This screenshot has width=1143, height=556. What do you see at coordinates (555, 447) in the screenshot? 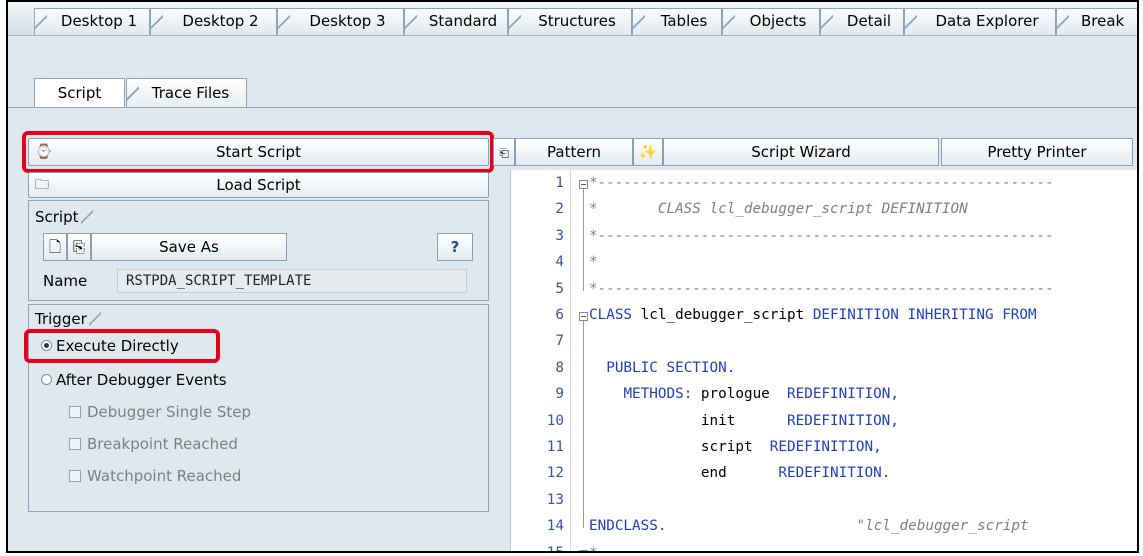
I see `line-number: 11` at bounding box center [555, 447].